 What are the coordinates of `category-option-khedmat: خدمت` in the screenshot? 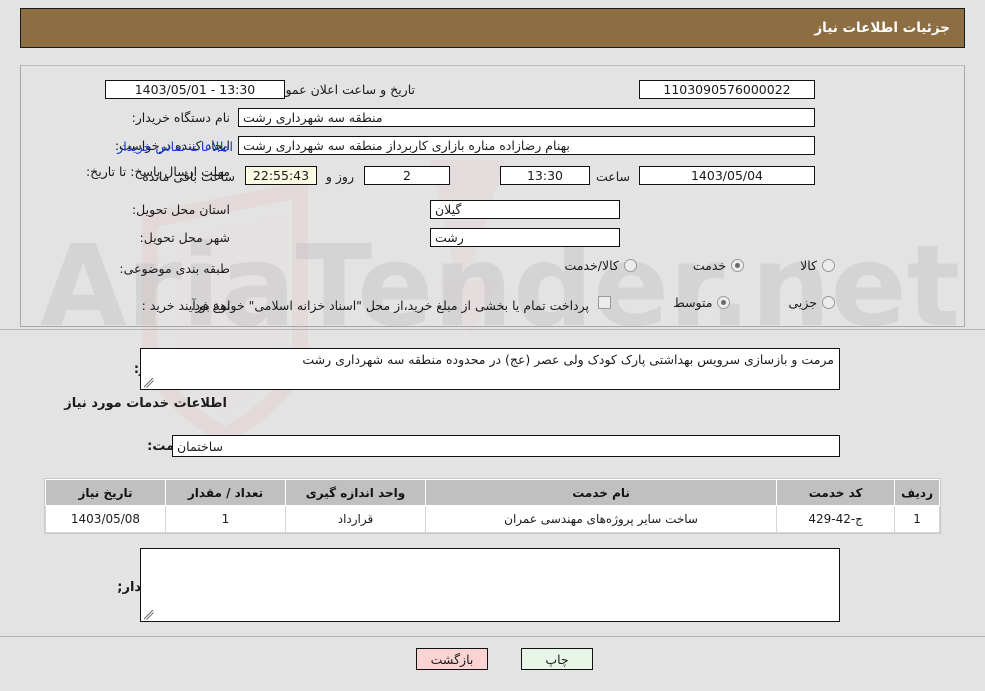 It's located at (718, 265).